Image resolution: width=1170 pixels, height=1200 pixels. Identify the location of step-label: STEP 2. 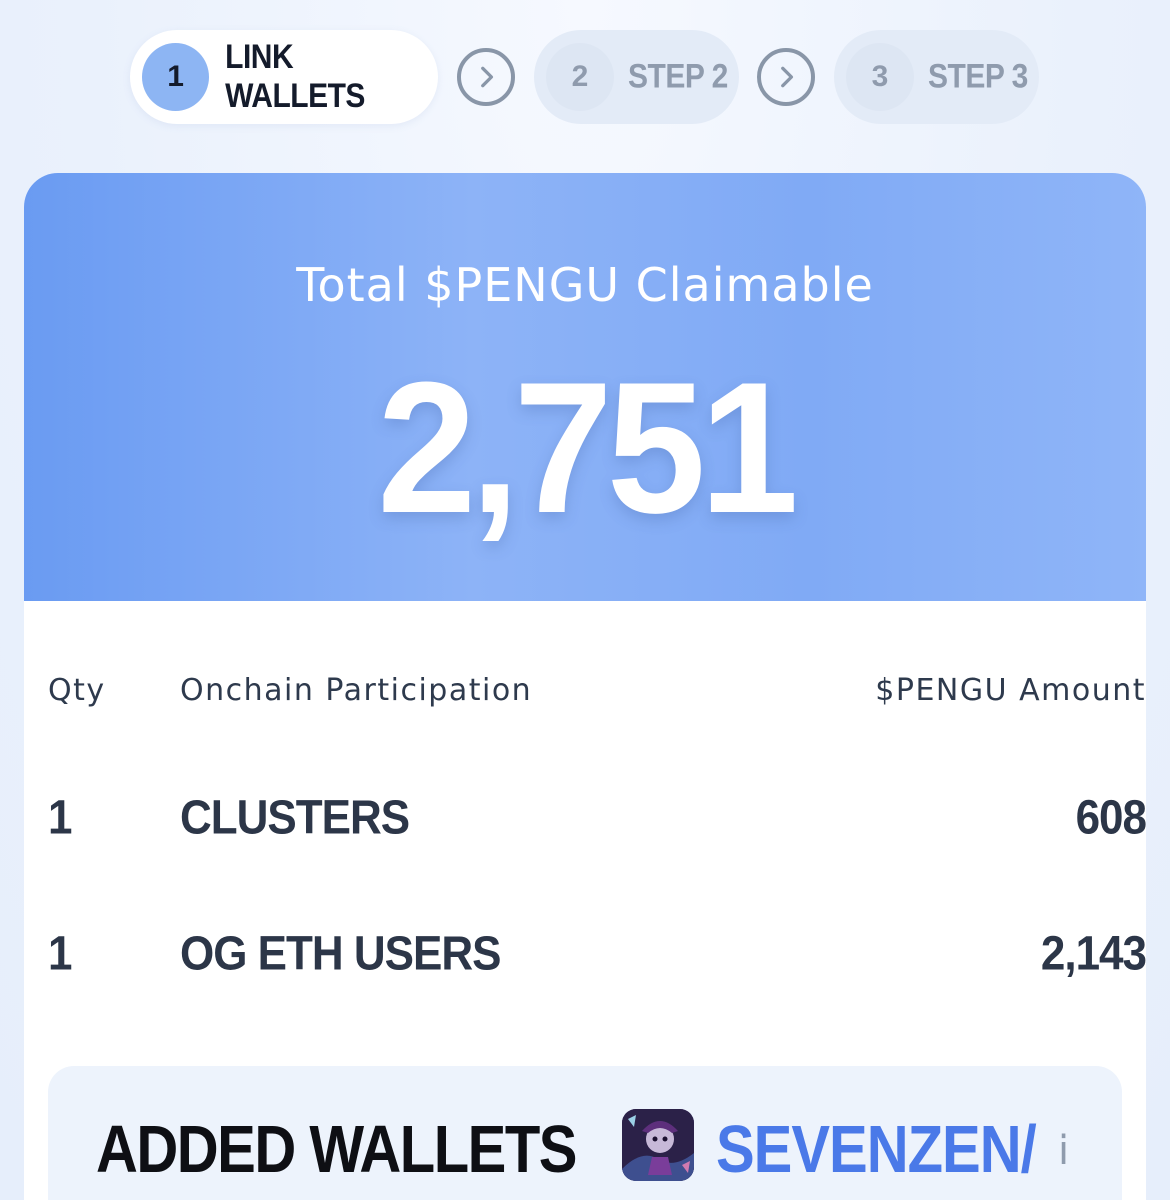
(678, 76).